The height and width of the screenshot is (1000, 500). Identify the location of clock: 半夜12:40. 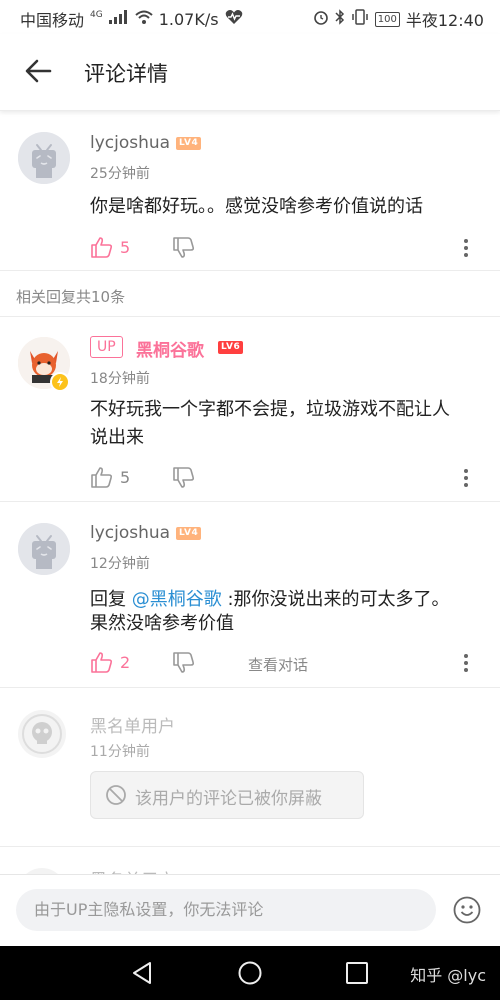
(444, 20).